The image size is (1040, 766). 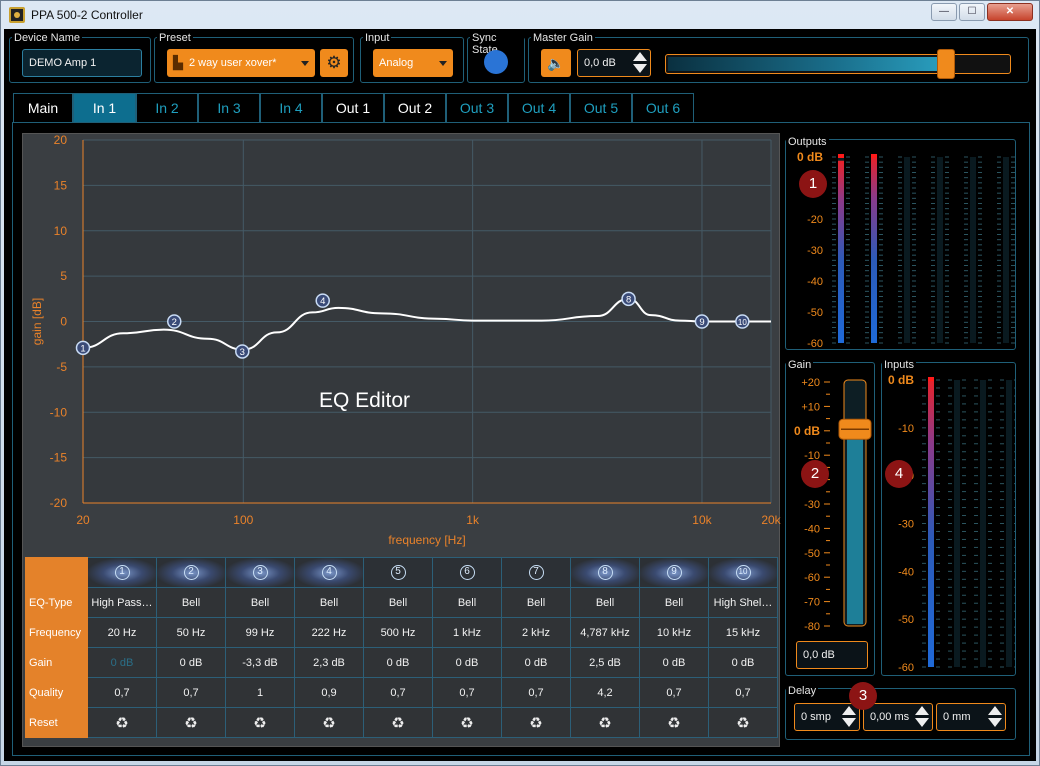 I want to click on tab-out-5: Out 5, so click(x=601, y=107).